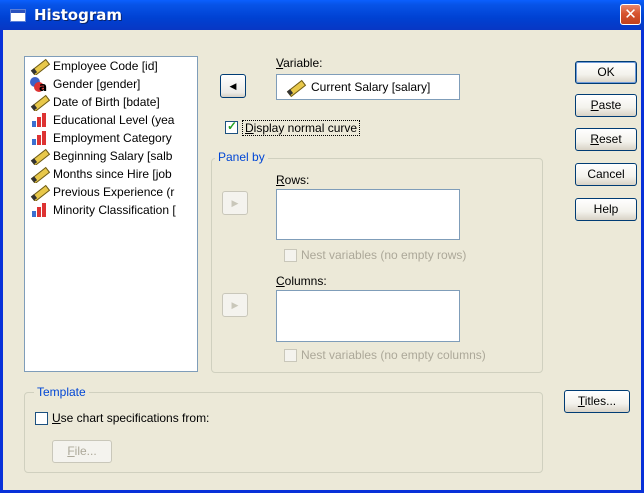  What do you see at coordinates (301, 281) in the screenshot?
I see `columns-label: Columns:` at bounding box center [301, 281].